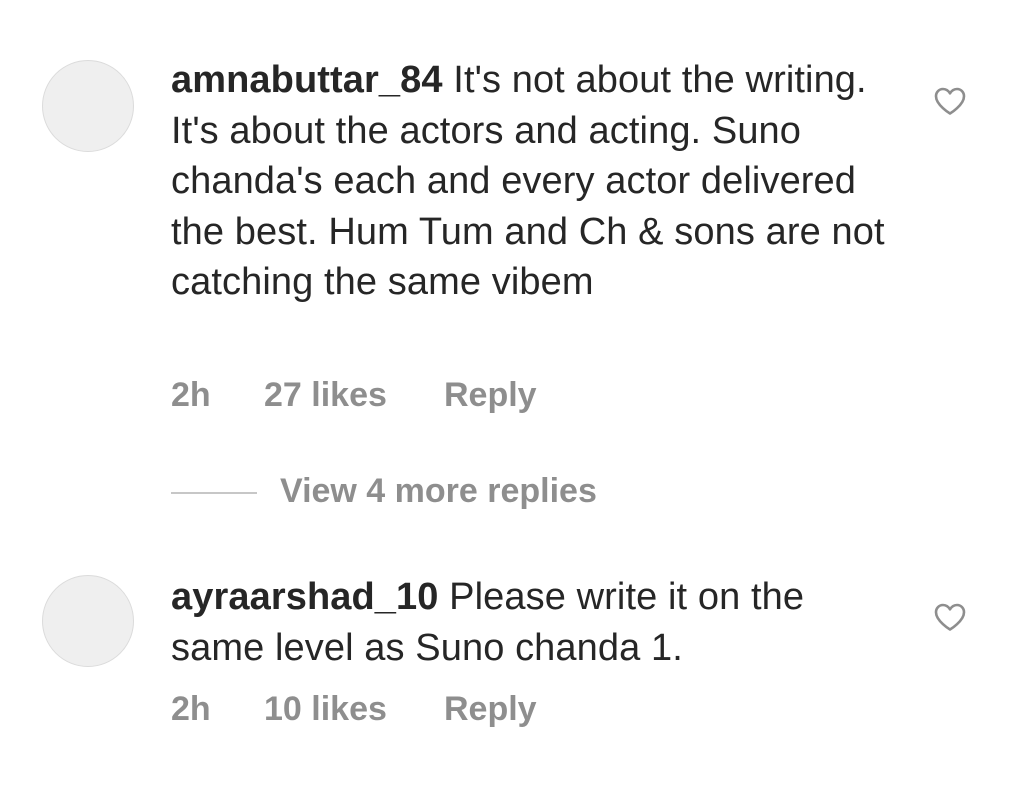 This screenshot has height=795, width=1024. What do you see at coordinates (307, 80) in the screenshot?
I see `comment-username: amnabuttar_84` at bounding box center [307, 80].